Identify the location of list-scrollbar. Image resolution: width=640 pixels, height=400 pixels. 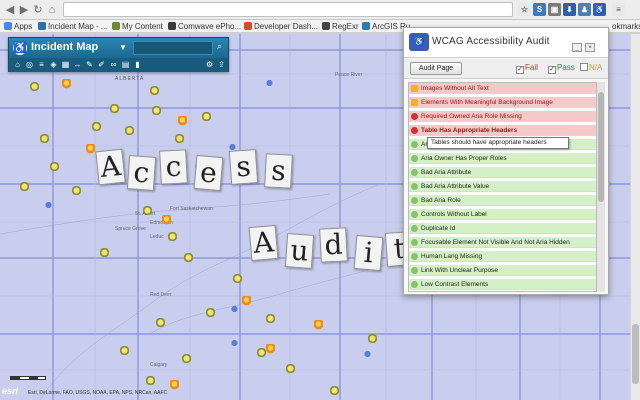
(601, 187).